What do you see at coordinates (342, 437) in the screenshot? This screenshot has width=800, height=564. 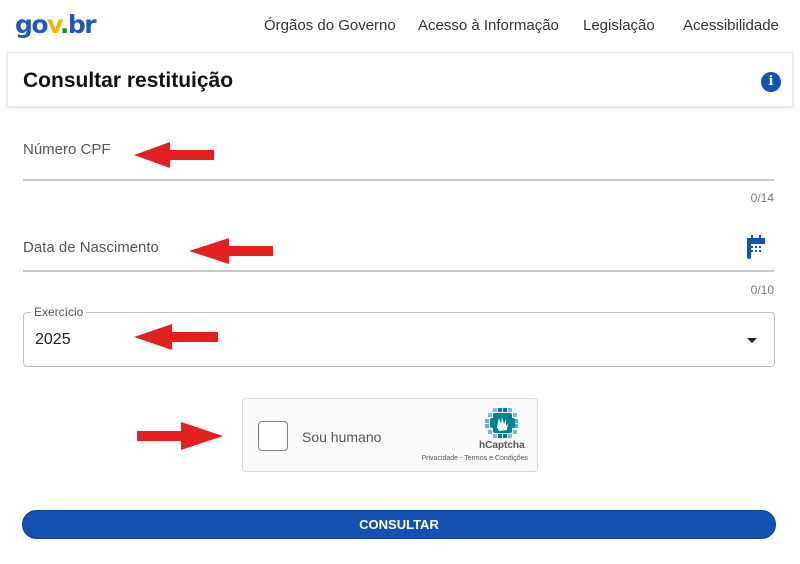 I see `captcha-label: Sou humano` at bounding box center [342, 437].